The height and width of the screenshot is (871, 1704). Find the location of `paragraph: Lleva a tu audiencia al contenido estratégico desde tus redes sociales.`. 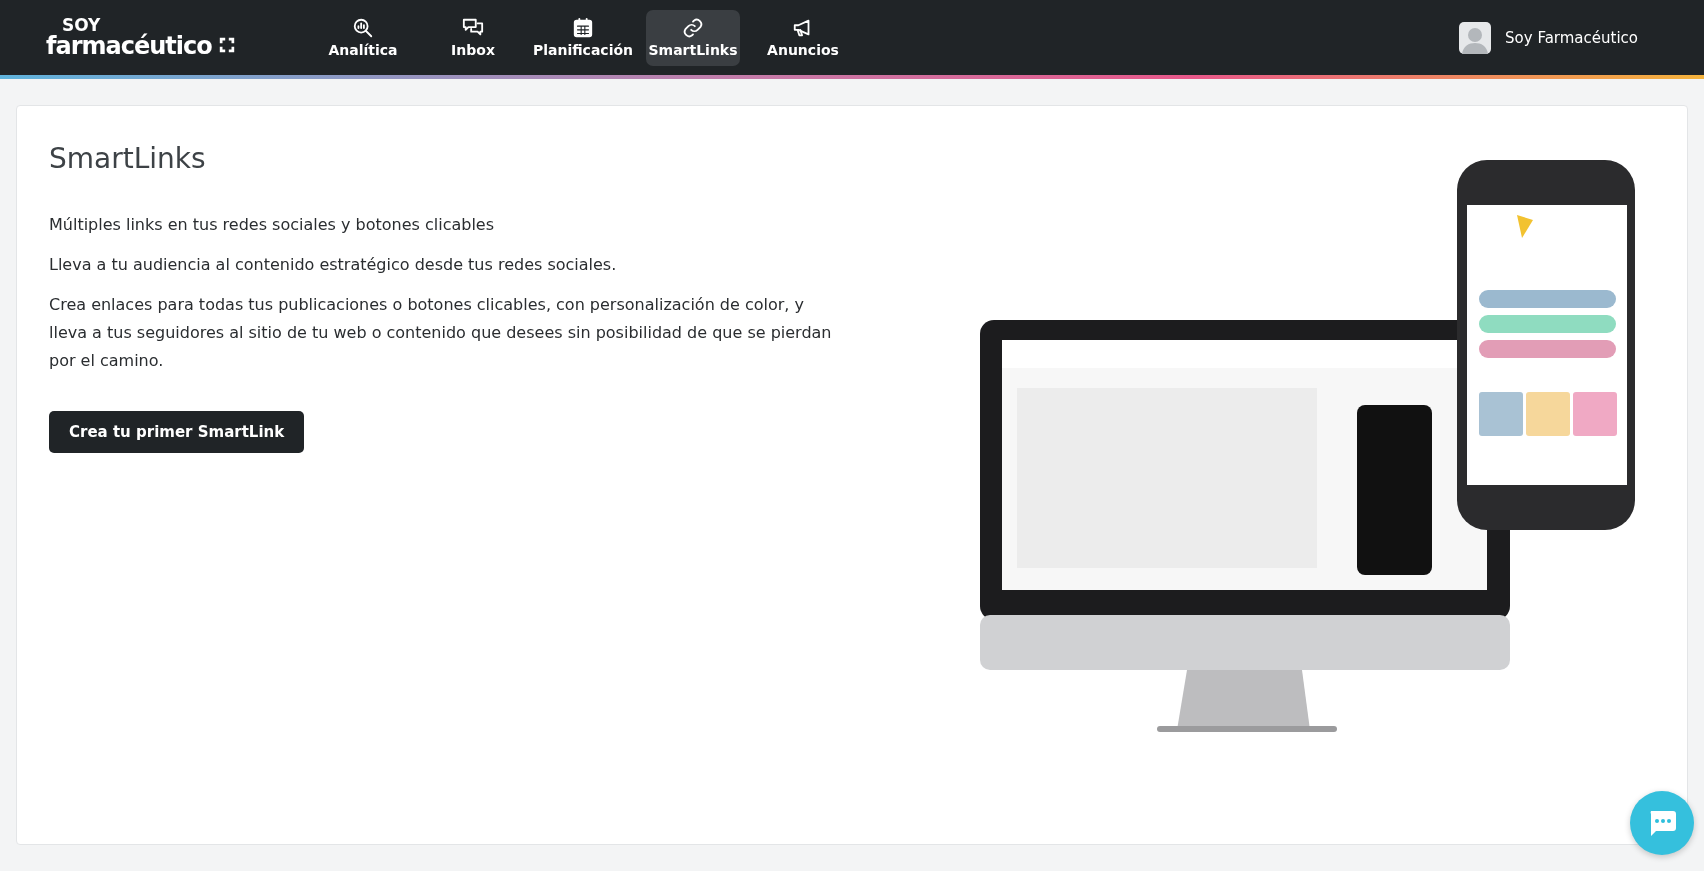

paragraph: Lleva a tu audiencia al contenido estratégico desde tus redes sociales. is located at coordinates (333, 265).